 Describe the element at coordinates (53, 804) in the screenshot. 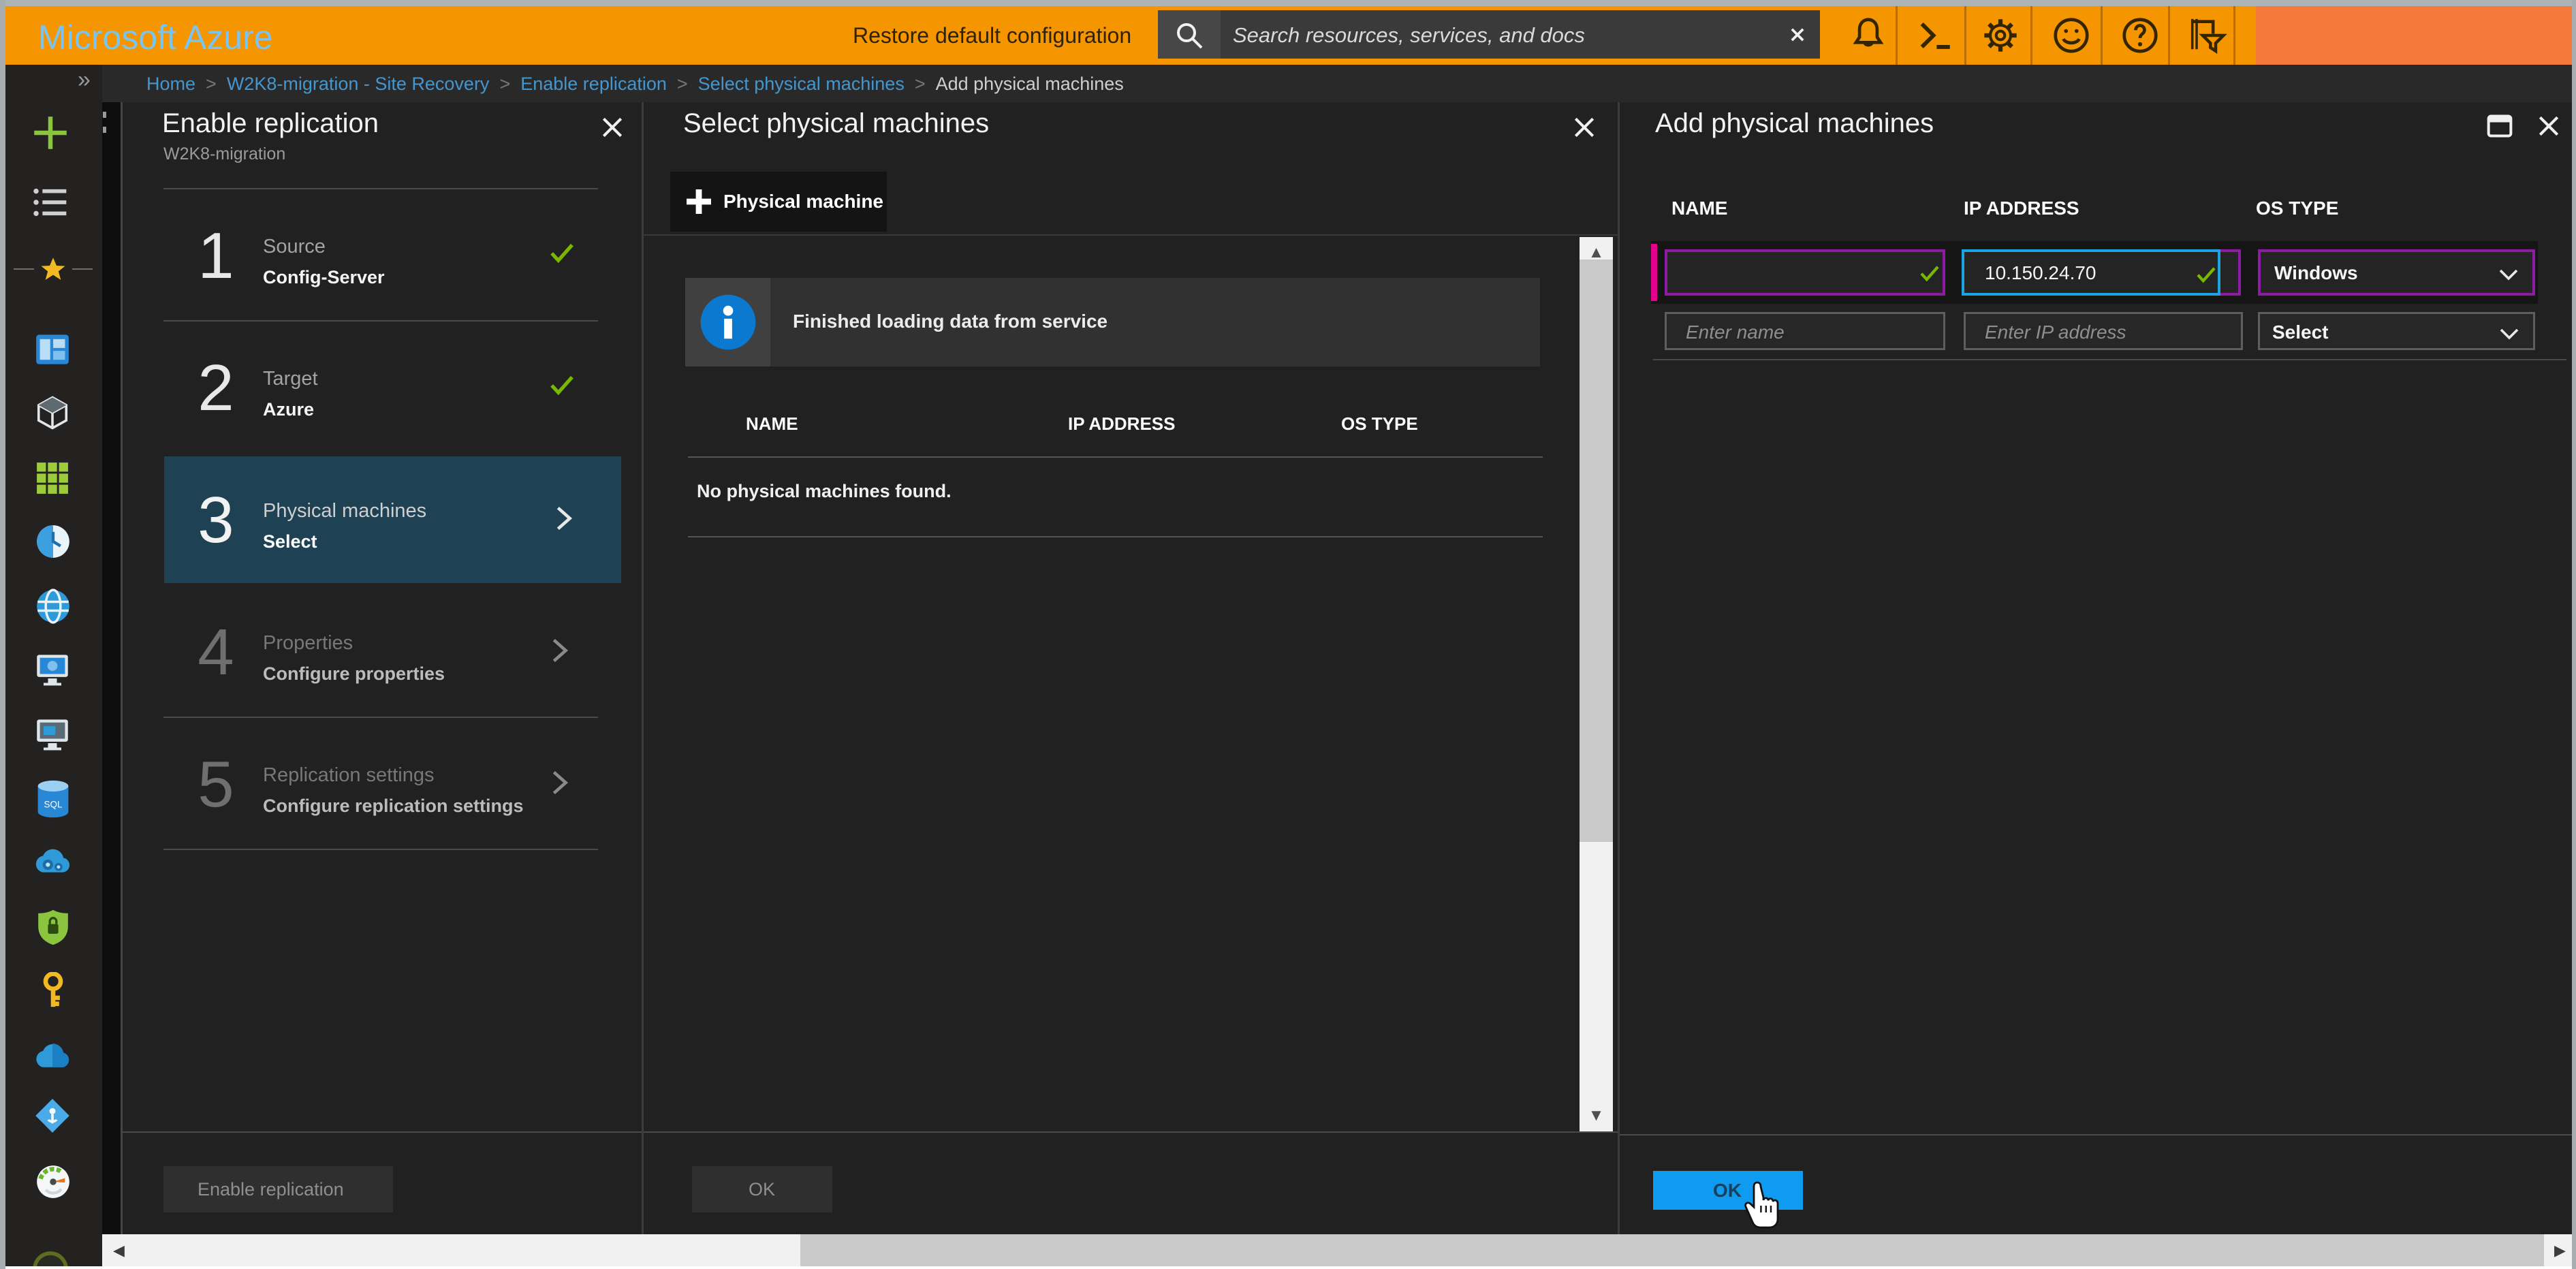

I see `svg-text: SQL` at that location.